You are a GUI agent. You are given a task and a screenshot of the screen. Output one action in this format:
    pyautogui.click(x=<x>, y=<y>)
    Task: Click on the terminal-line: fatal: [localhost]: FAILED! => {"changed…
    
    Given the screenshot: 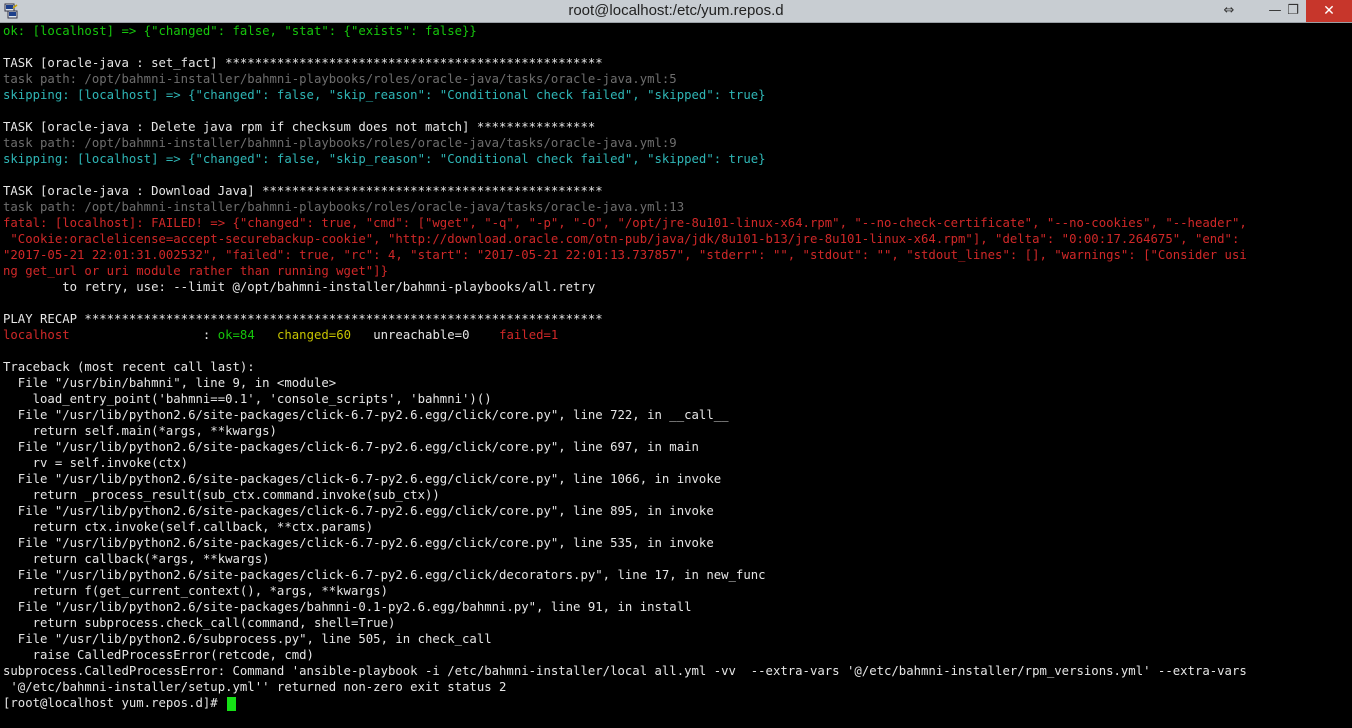 What is the action you would take?
    pyautogui.click(x=676, y=223)
    